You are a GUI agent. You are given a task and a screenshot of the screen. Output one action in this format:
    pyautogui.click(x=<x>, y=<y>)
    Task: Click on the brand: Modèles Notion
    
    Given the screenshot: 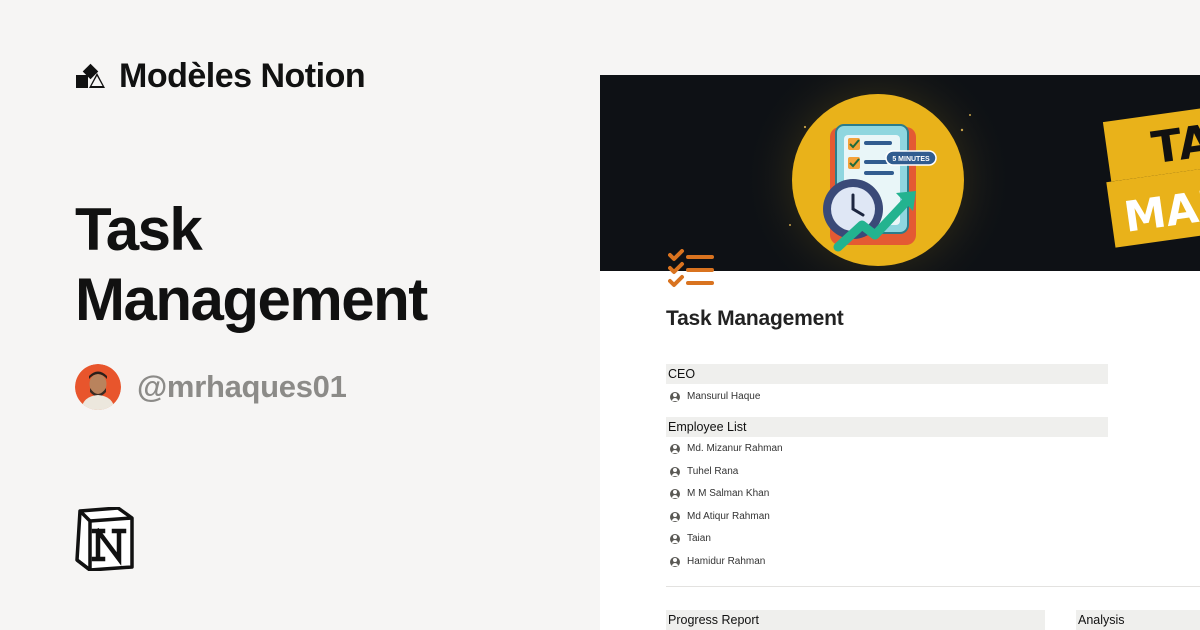 What is the action you would take?
    pyautogui.click(x=220, y=76)
    